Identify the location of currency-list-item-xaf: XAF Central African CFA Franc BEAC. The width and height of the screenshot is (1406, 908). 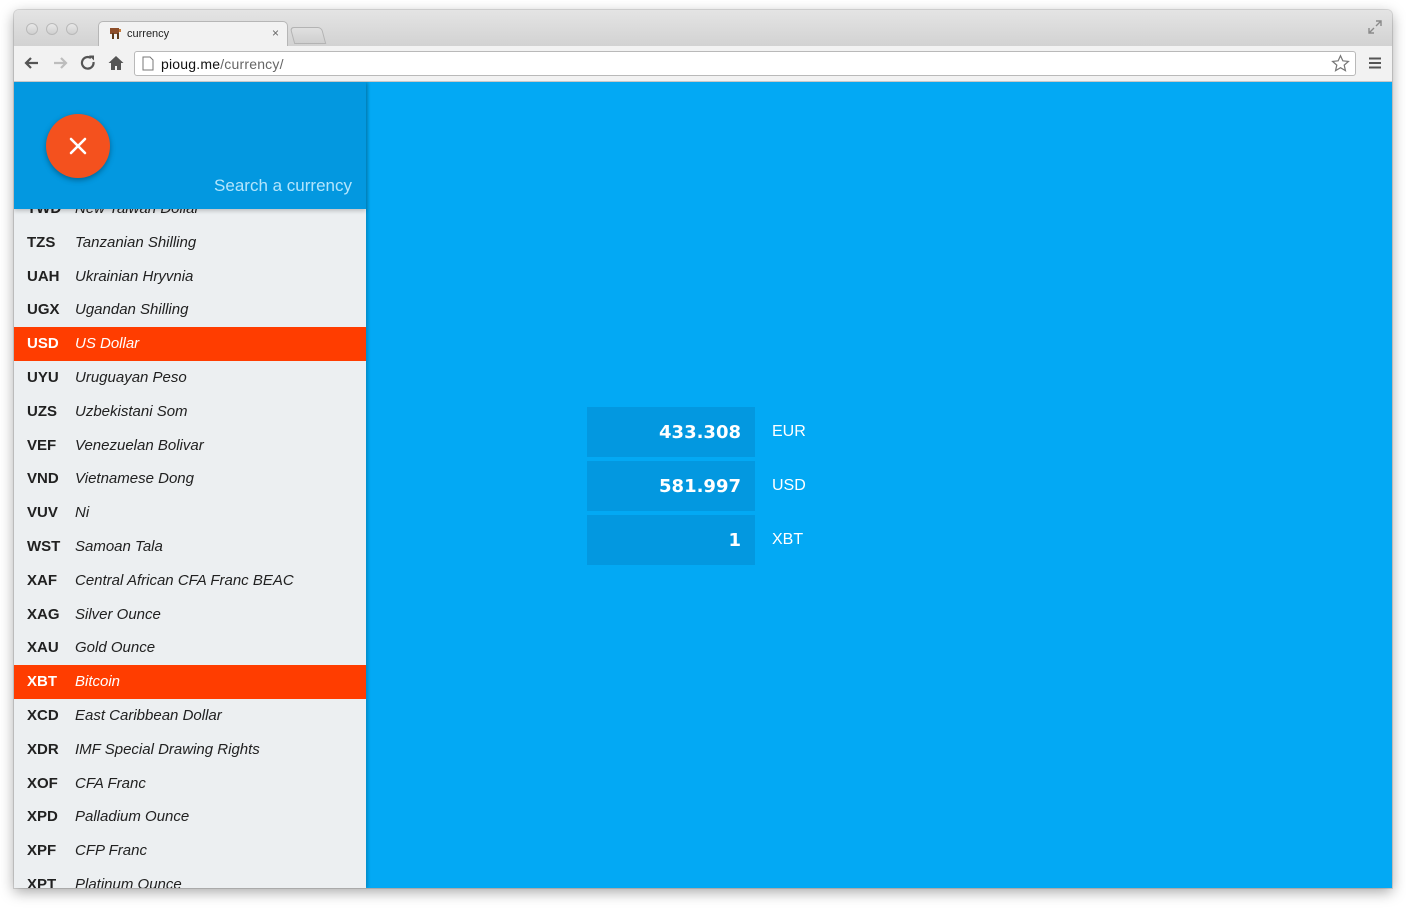
(190, 581).